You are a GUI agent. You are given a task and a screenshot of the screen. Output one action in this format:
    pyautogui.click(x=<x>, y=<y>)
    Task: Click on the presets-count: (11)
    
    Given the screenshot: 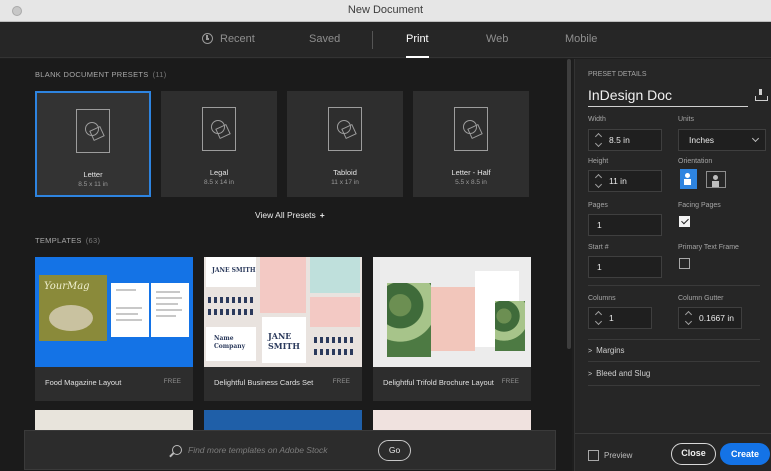 What is the action you would take?
    pyautogui.click(x=159, y=74)
    